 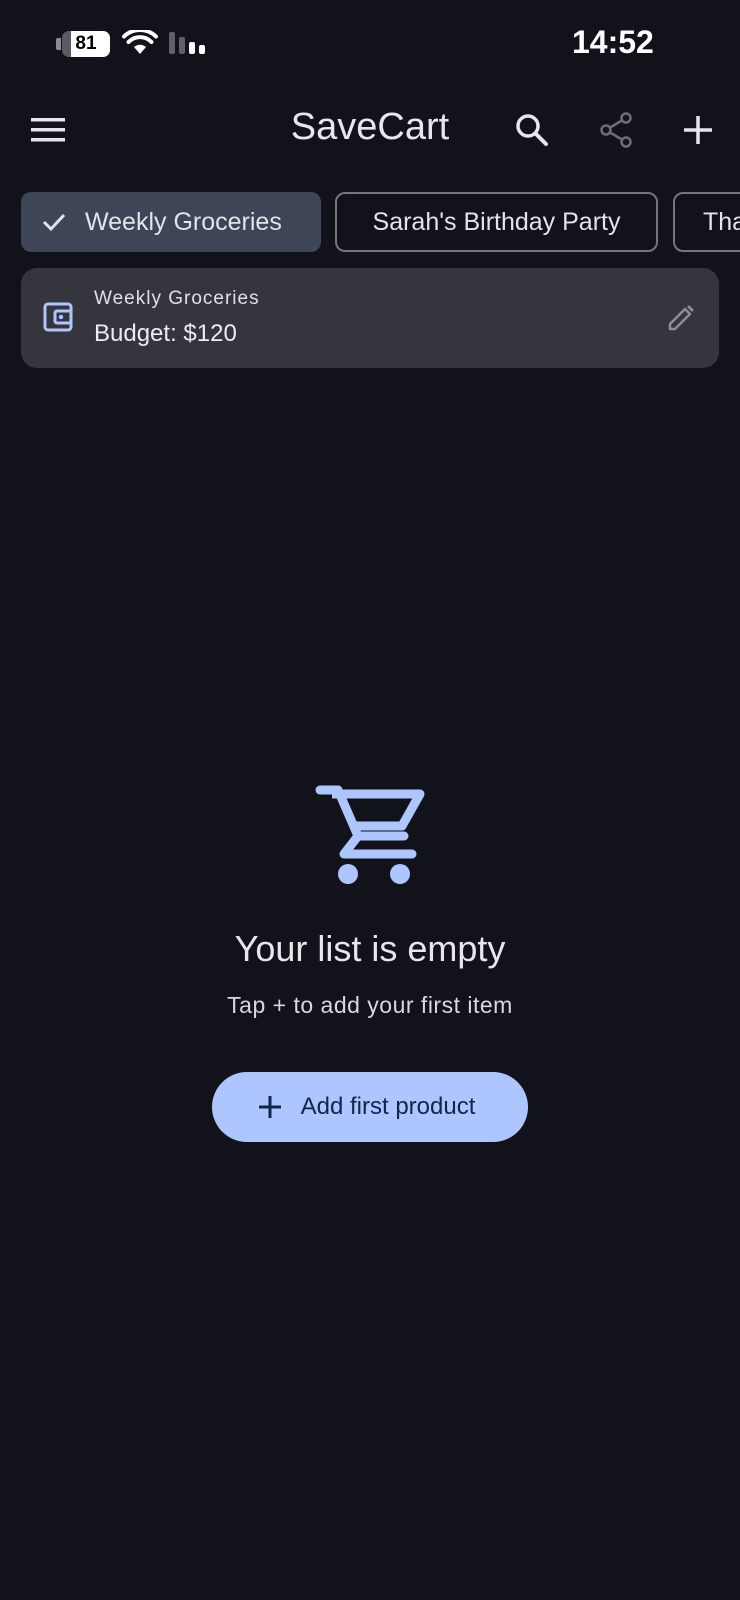 I want to click on search-button, so click(x=532, y=130).